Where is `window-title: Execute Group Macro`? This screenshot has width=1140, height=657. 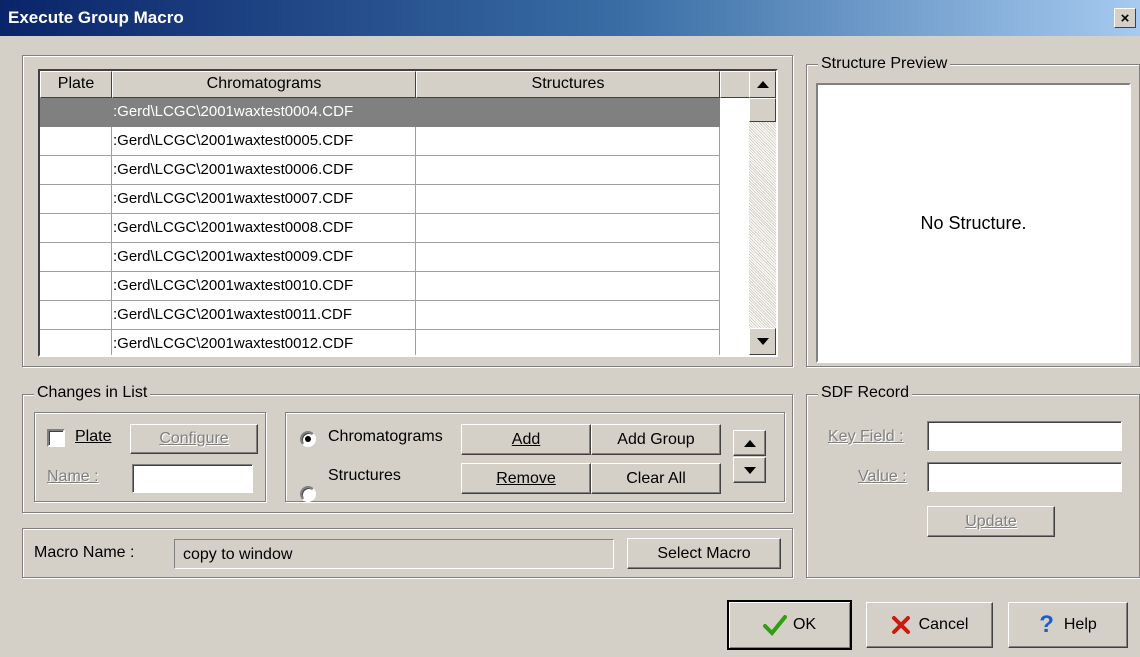 window-title: Execute Group Macro is located at coordinates (96, 17).